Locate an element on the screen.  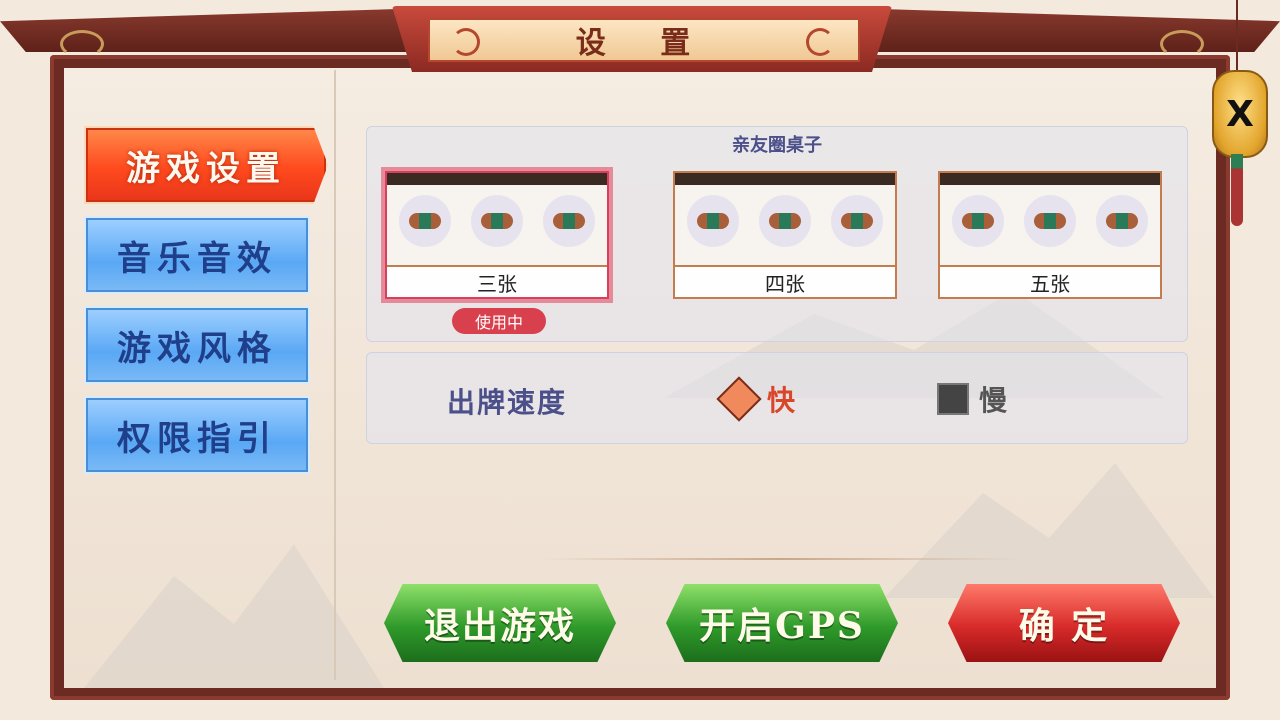
play-speed-section: 出牌速度 快 慢 is located at coordinates (777, 398).